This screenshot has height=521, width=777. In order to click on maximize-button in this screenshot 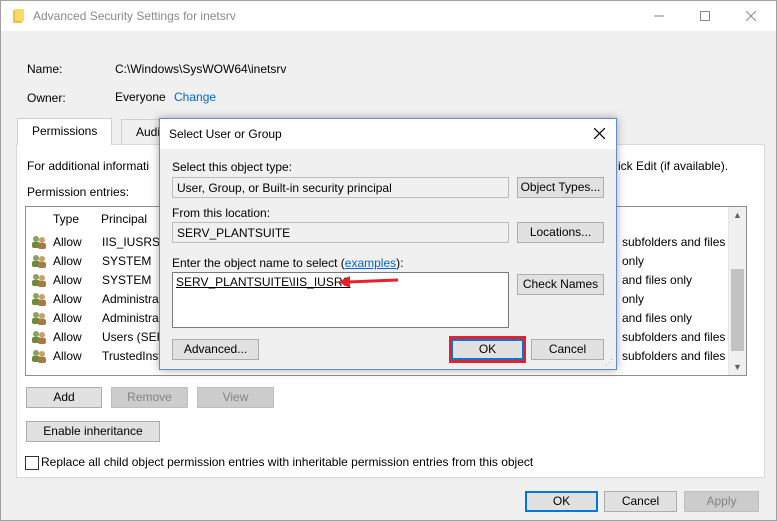, I will do `click(705, 16)`.